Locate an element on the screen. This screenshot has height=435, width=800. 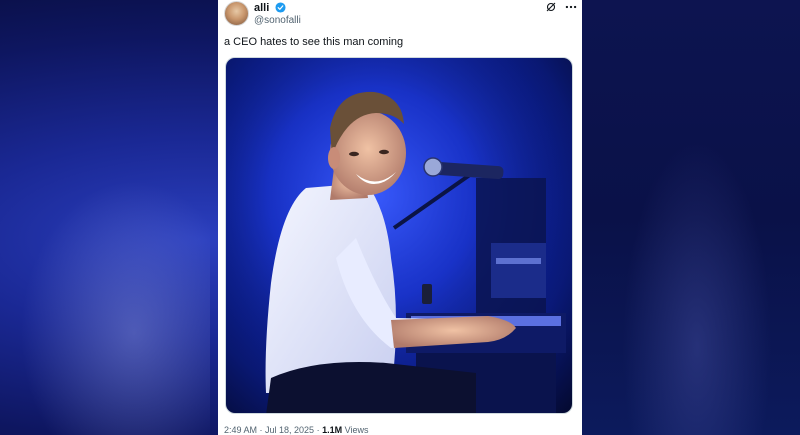
views-label: Views is located at coordinates (356, 430).